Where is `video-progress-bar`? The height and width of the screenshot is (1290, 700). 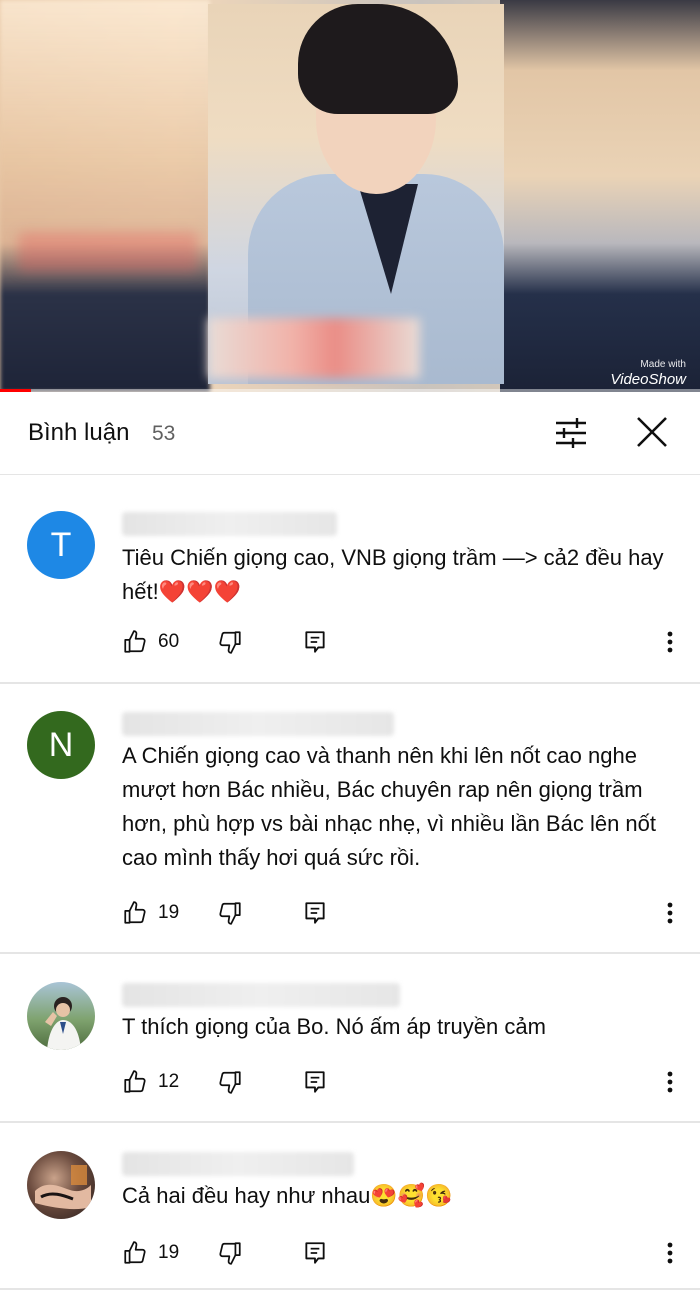 video-progress-bar is located at coordinates (350, 390).